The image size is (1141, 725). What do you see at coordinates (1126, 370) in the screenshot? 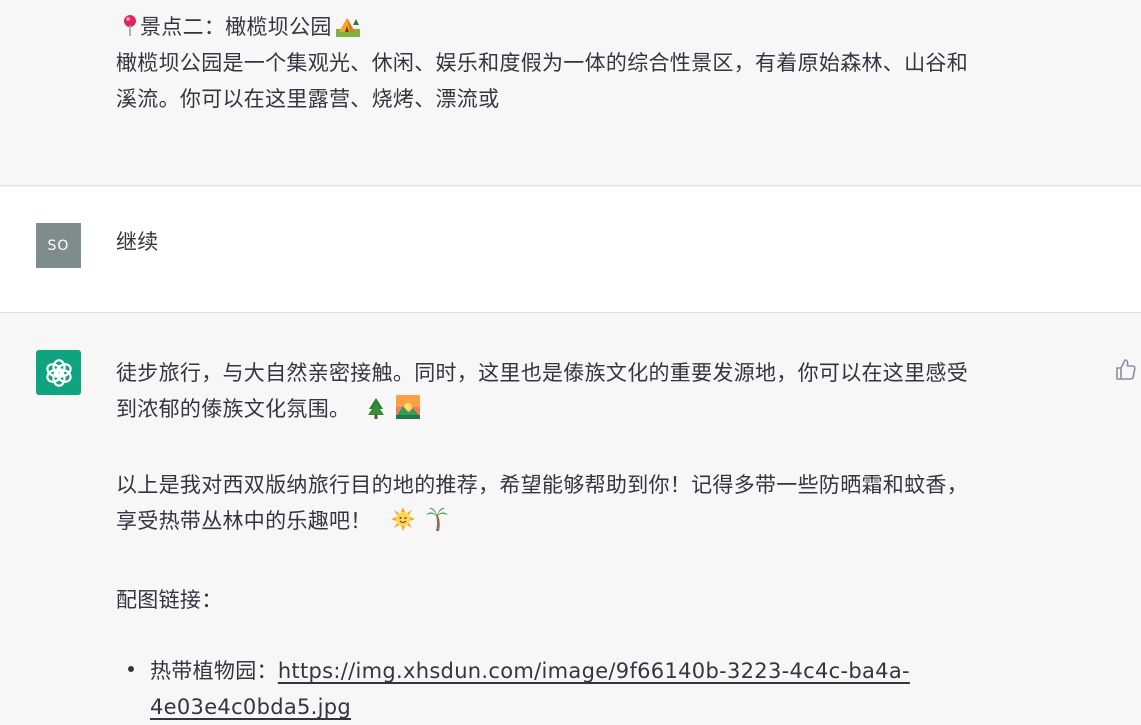
I see `thumbs-up-icon` at bounding box center [1126, 370].